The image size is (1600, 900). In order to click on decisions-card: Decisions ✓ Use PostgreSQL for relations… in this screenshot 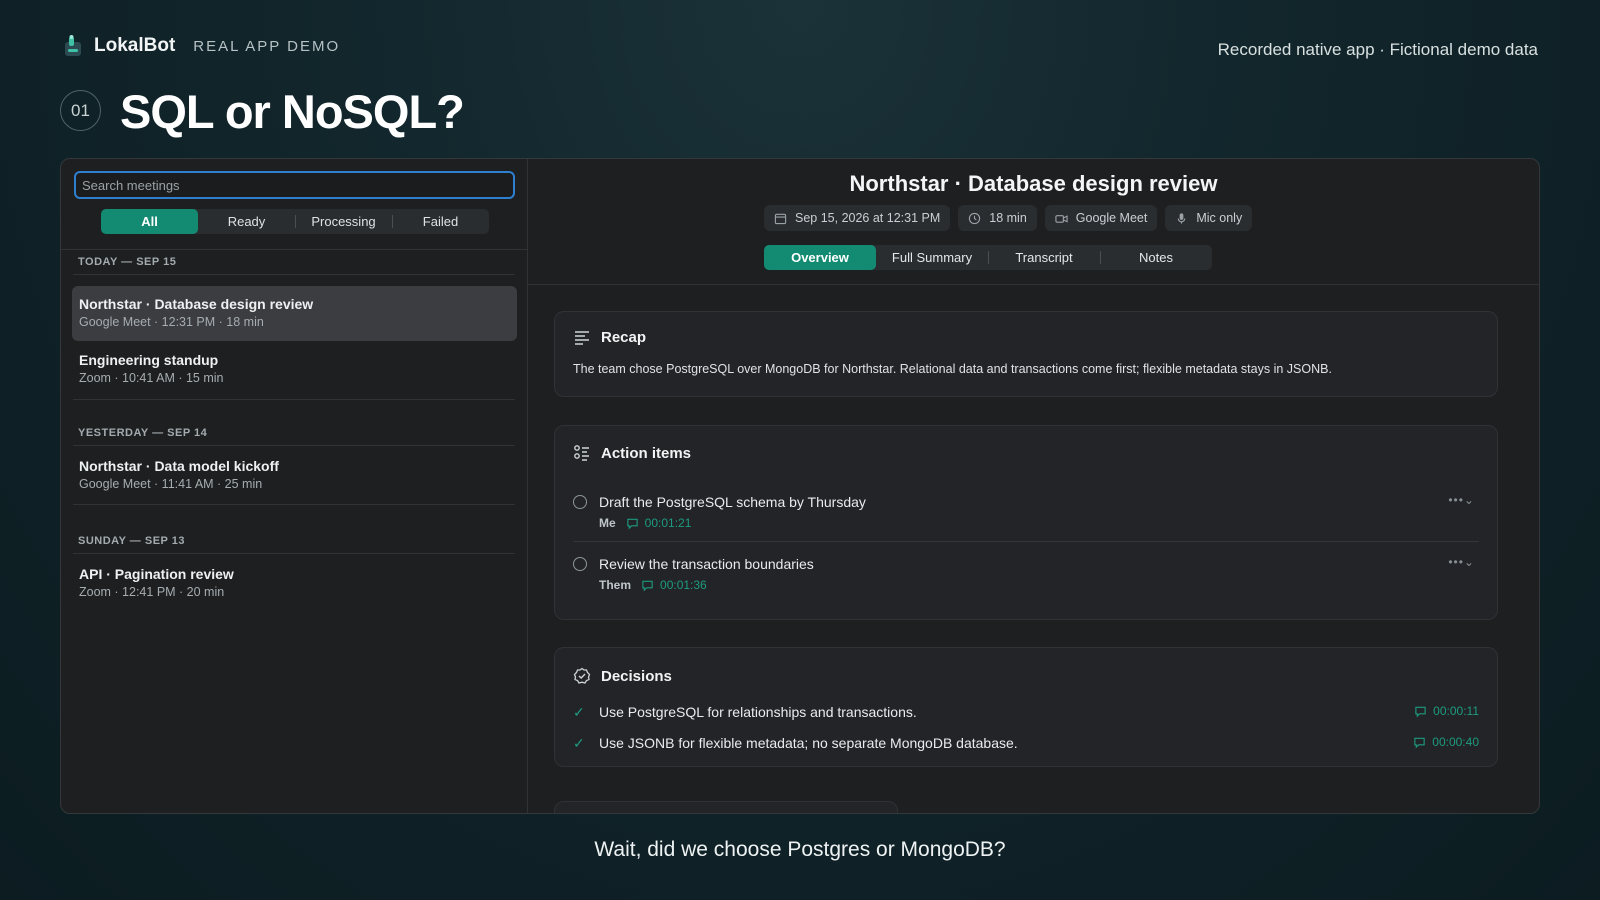, I will do `click(1026, 707)`.